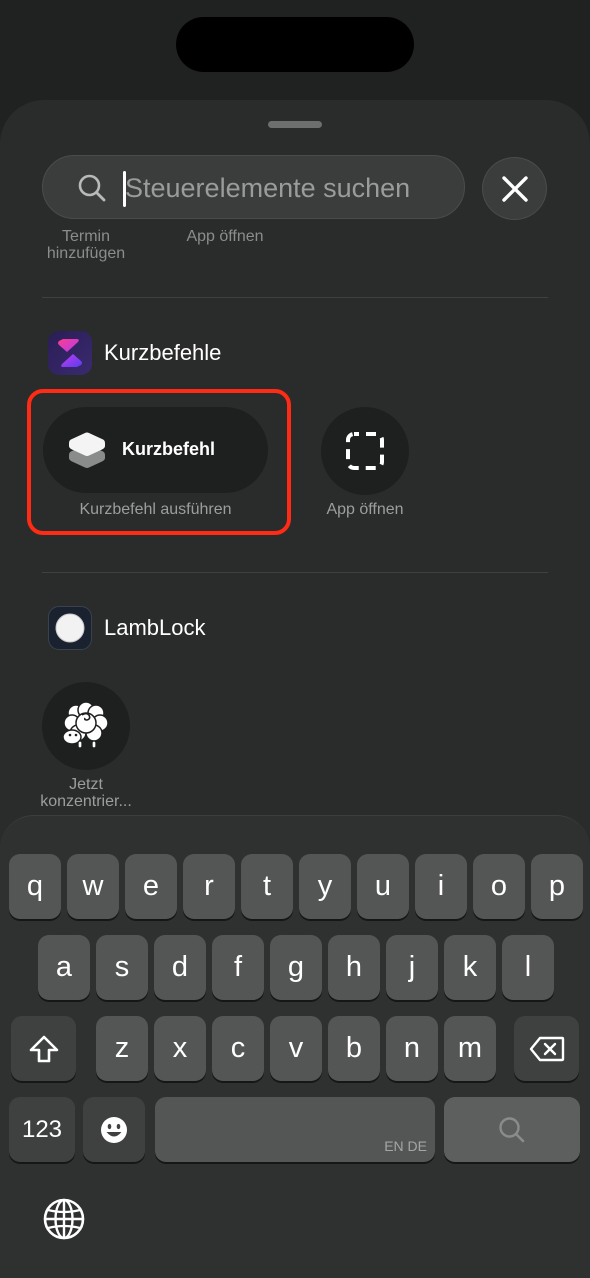 The height and width of the screenshot is (1278, 590). I want to click on key-q: q, so click(35, 886).